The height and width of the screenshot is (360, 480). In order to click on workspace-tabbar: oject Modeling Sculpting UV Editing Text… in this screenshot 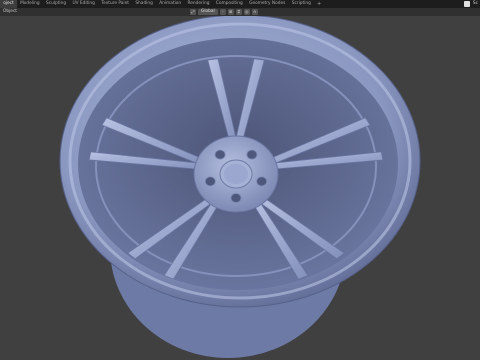, I will do `click(240, 4)`.